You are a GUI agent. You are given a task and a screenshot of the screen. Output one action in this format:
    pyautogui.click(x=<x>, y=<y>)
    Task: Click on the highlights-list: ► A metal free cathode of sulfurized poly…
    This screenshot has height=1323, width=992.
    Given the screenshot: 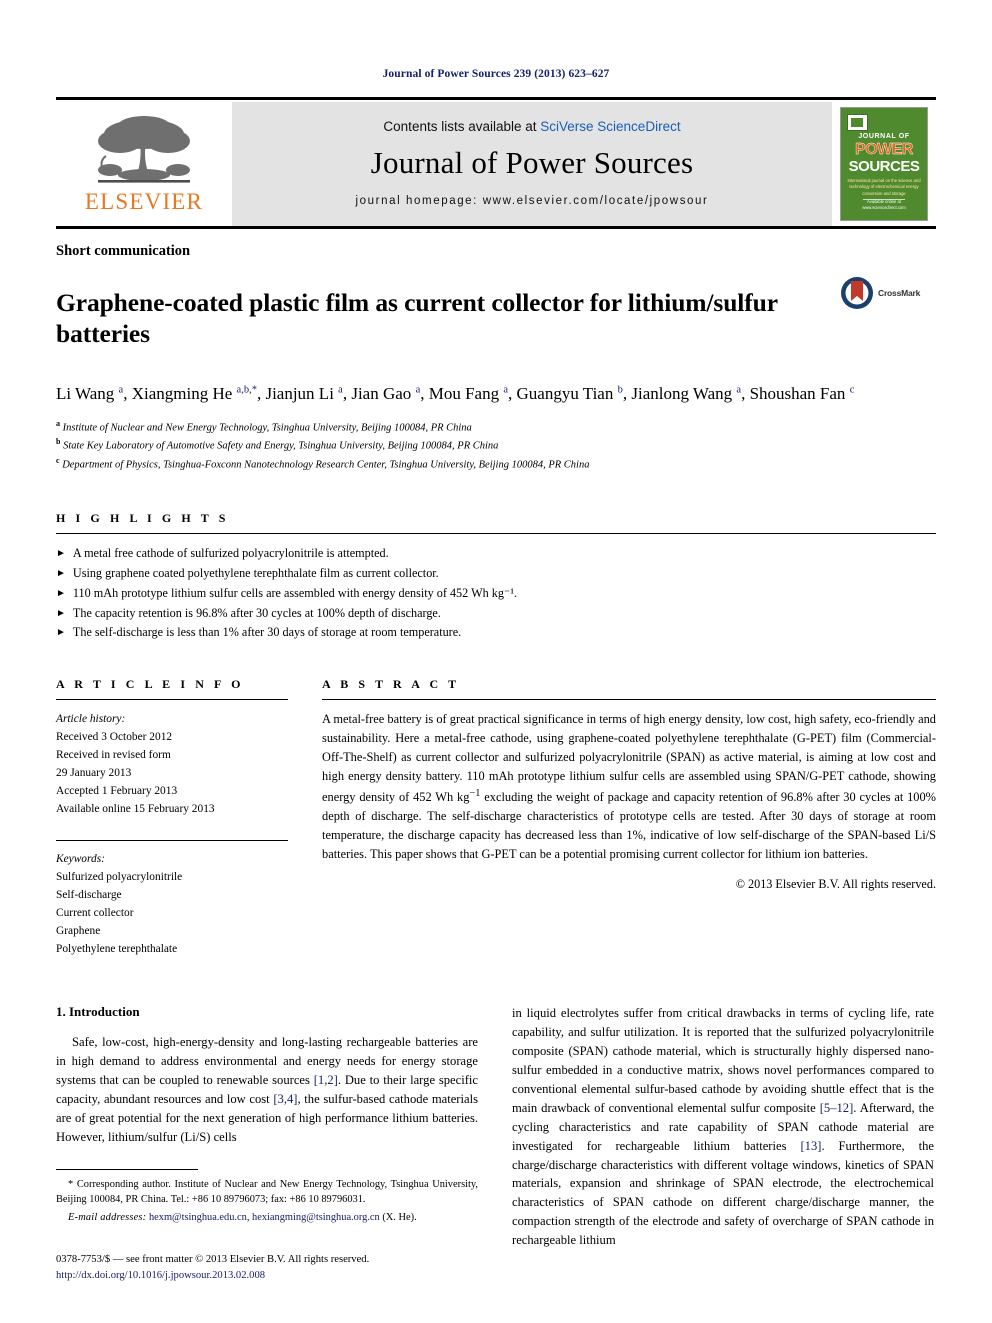 What is the action you would take?
    pyautogui.click(x=496, y=593)
    